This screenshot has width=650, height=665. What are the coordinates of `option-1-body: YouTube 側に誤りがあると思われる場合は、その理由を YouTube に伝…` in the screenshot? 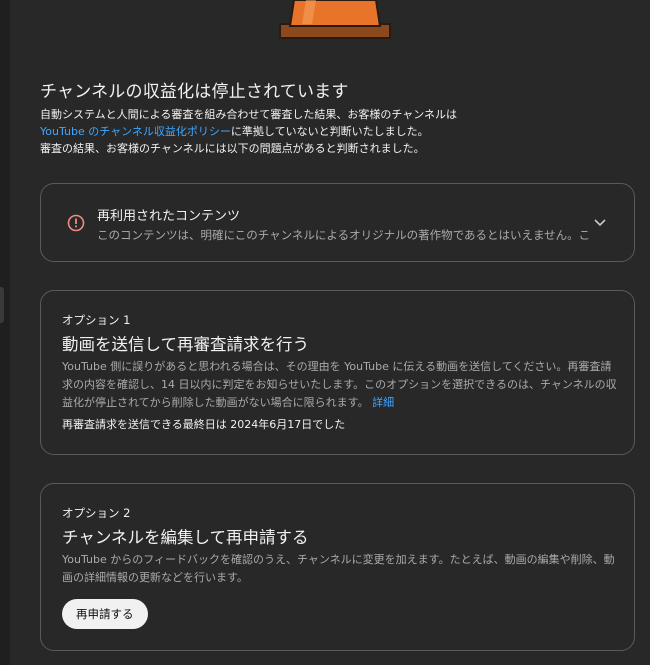 It's located at (342, 385).